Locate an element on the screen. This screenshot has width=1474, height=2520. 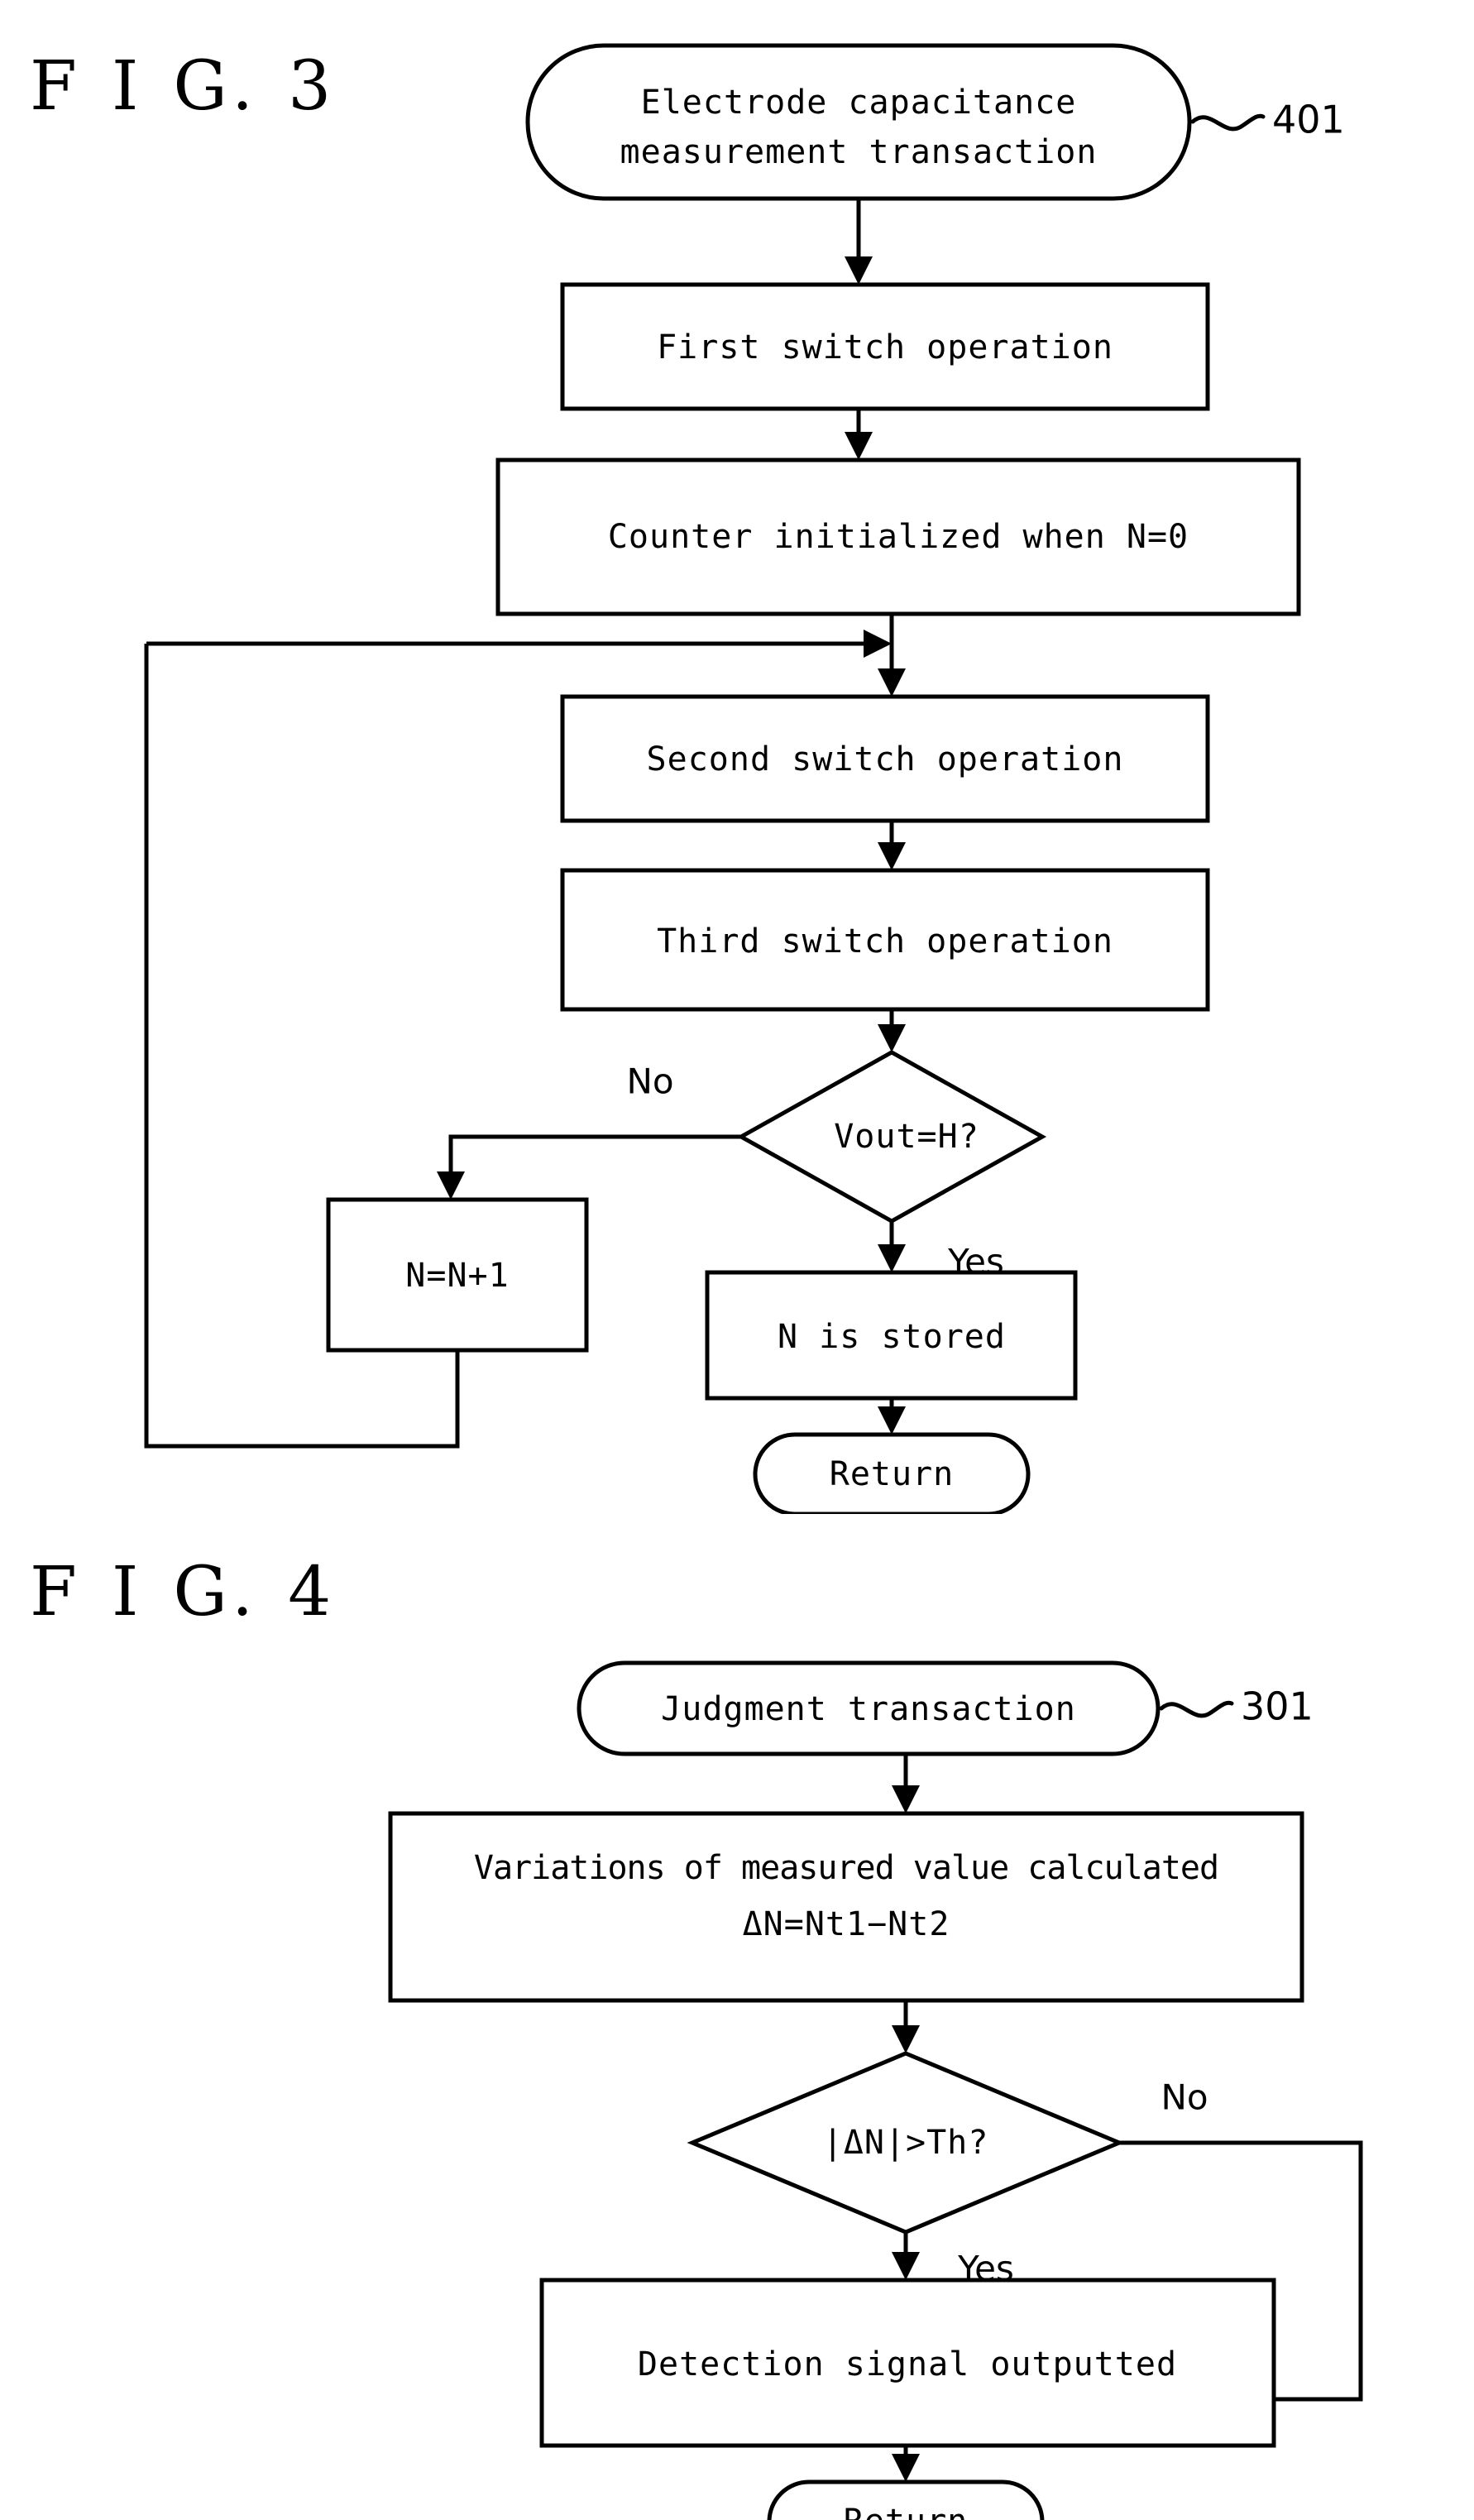
fig3-start-label-line1: Electrode capacitance is located at coordinates (859, 103).